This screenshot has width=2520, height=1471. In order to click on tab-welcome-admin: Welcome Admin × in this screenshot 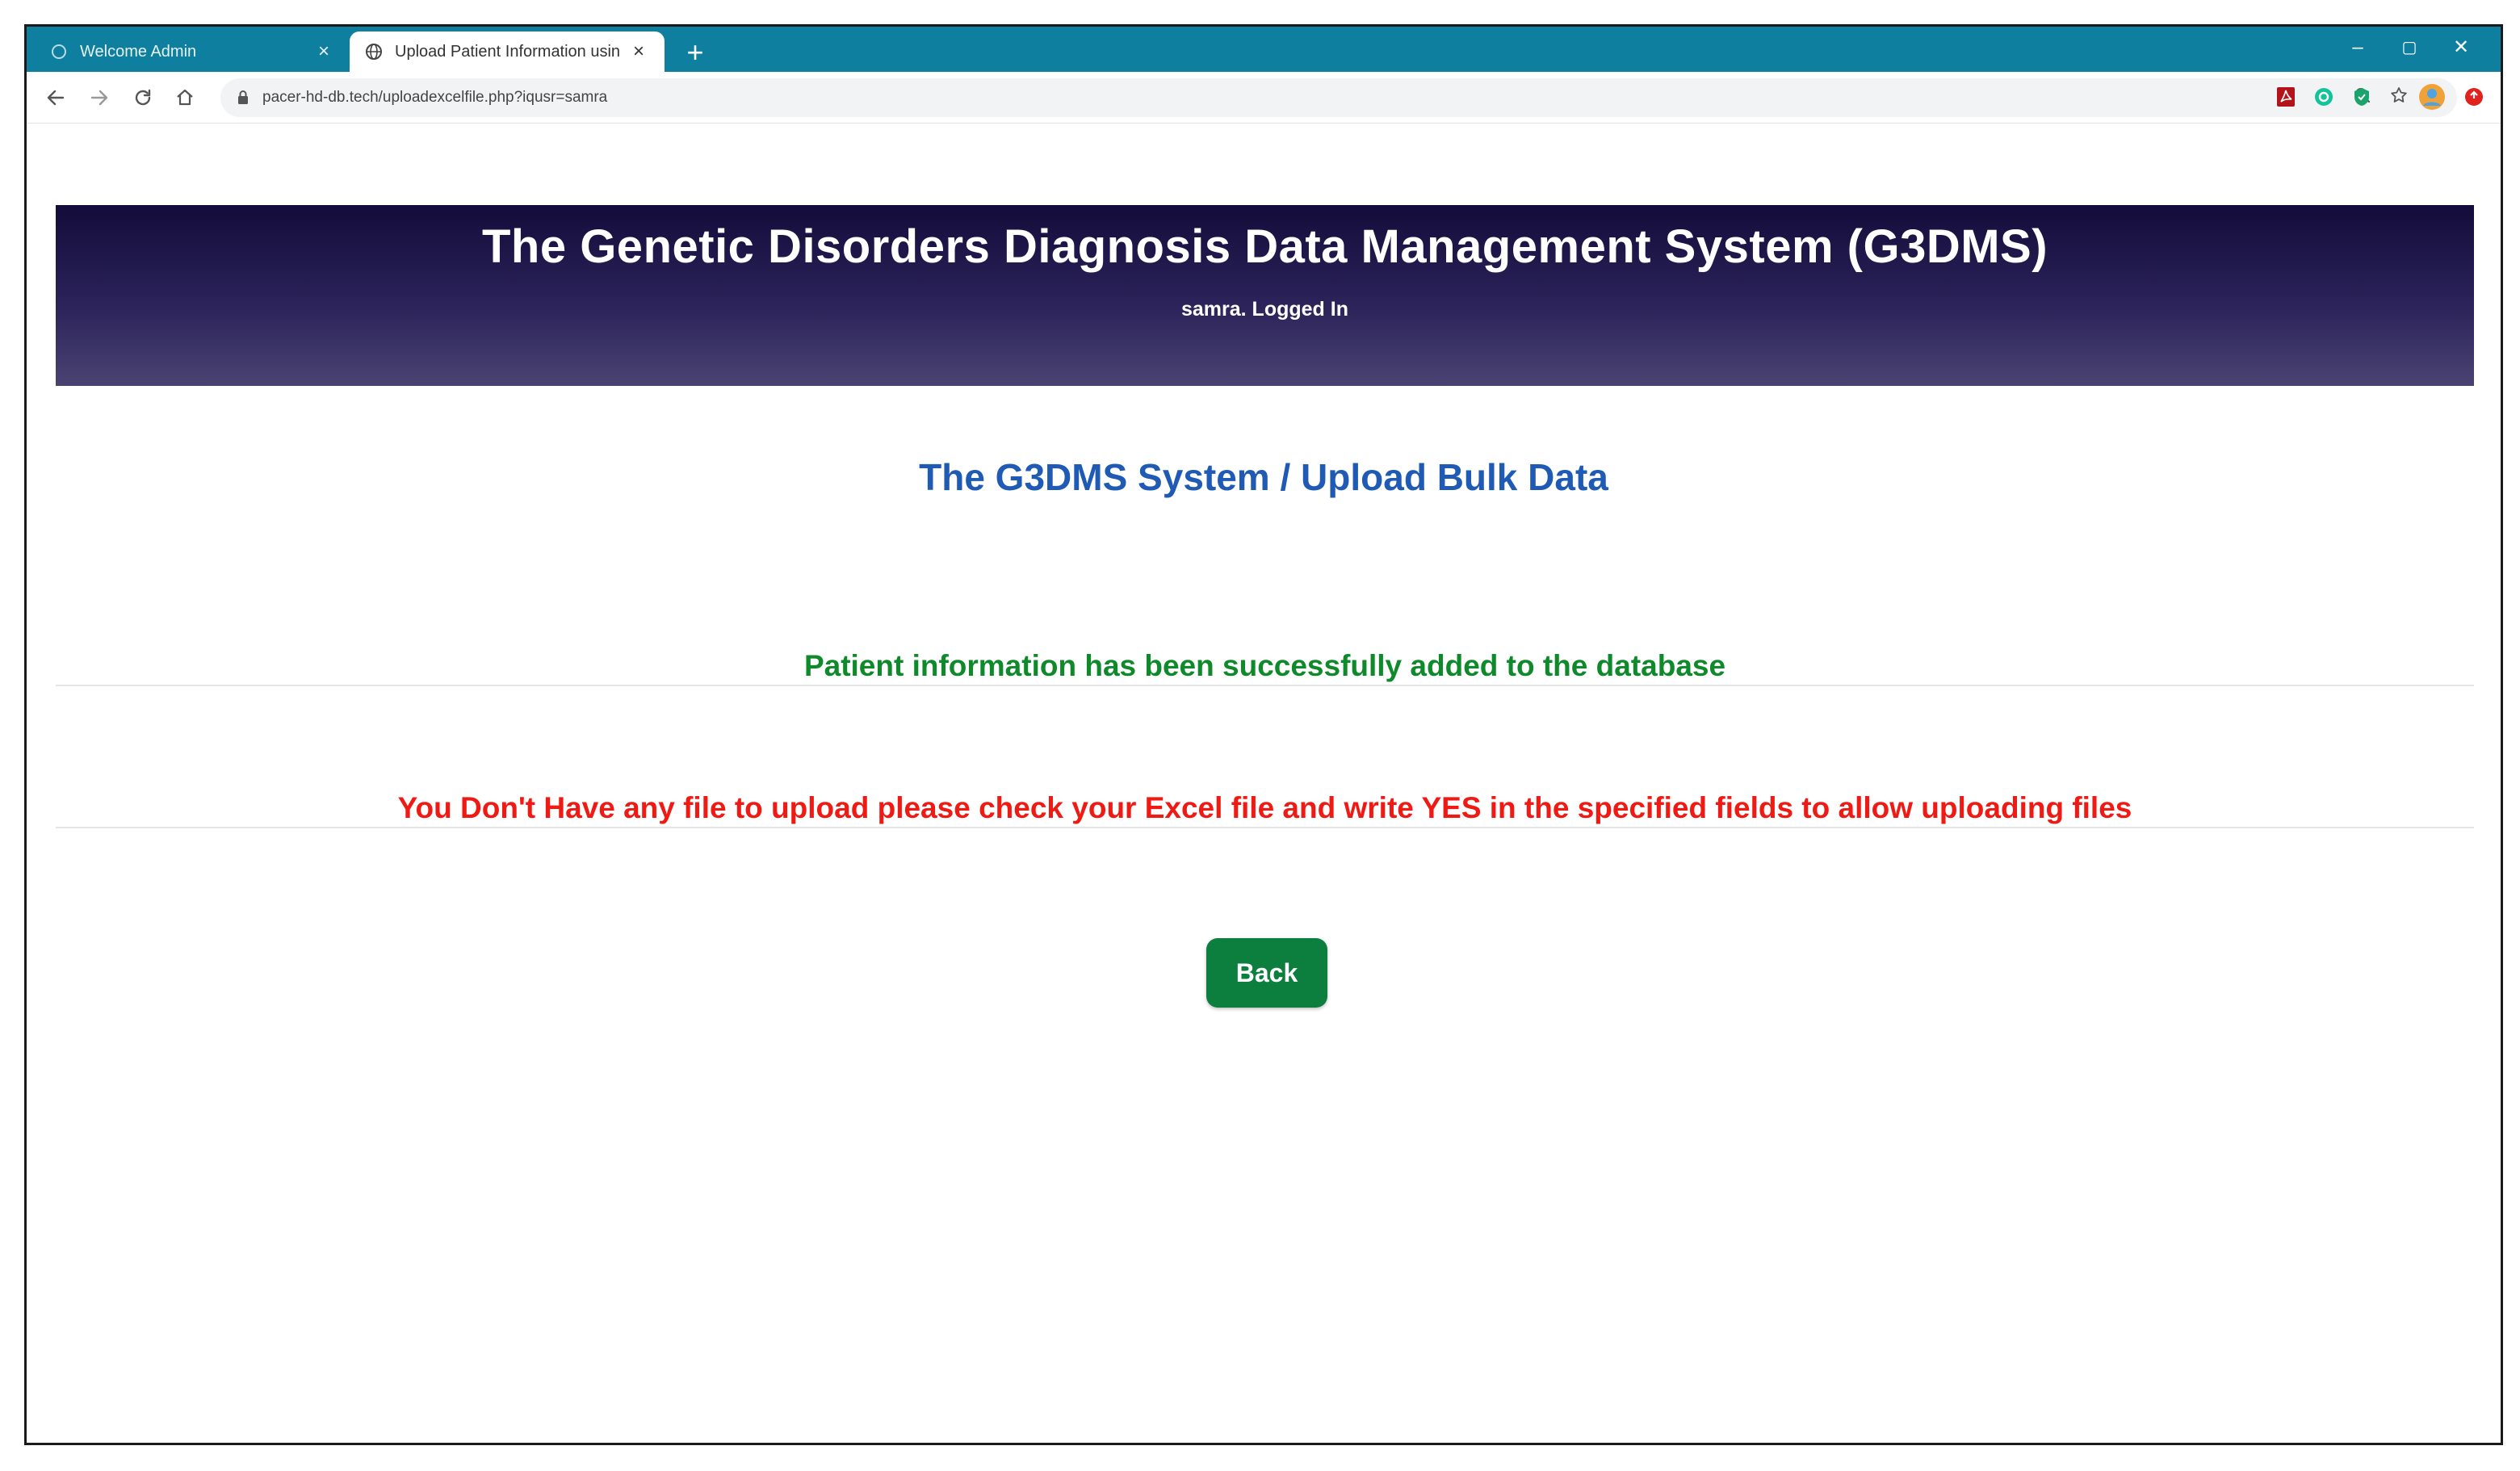, I will do `click(192, 51)`.